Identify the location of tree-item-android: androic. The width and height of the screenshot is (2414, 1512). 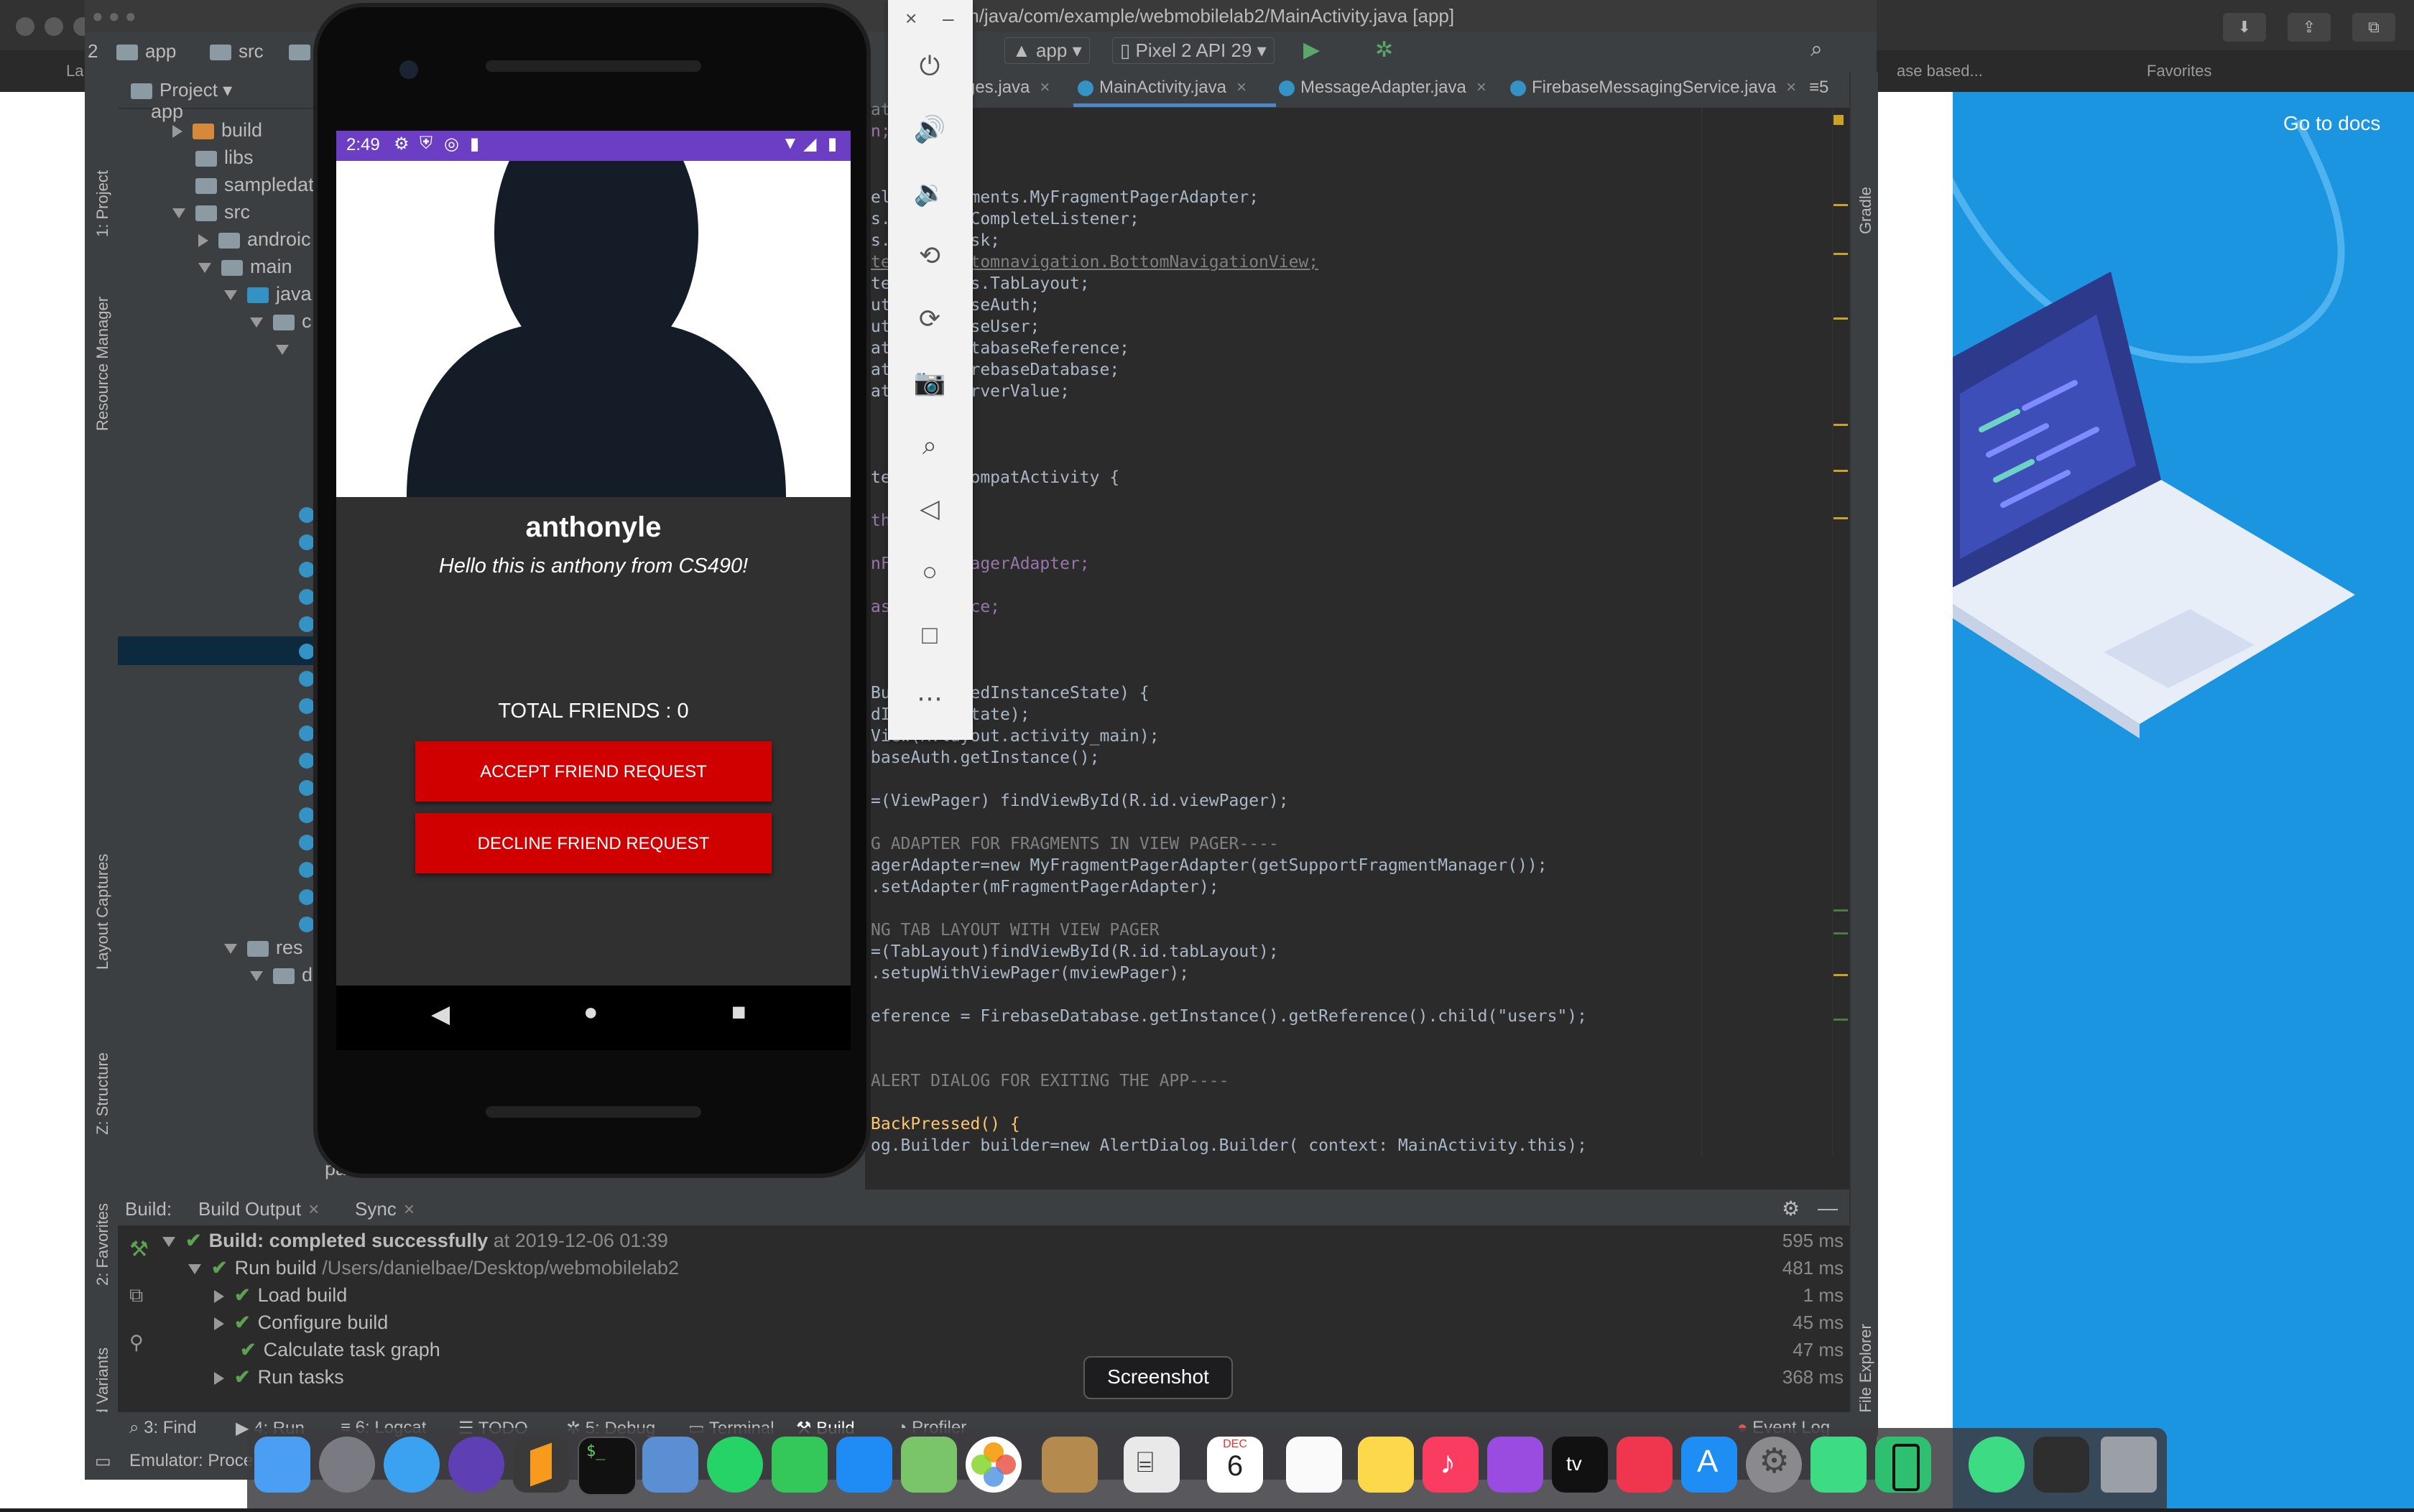
(254, 239).